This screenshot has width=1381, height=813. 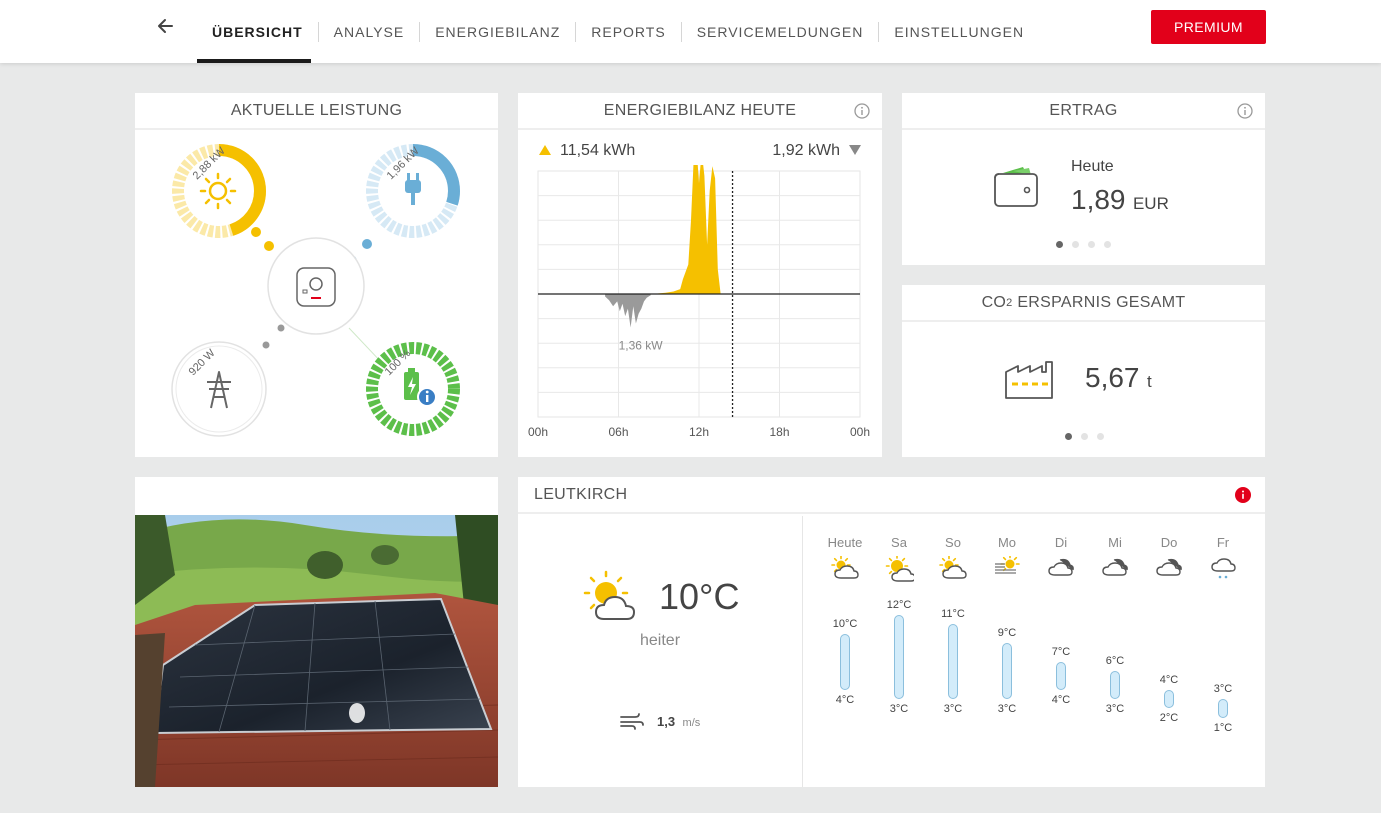 What do you see at coordinates (257, 32) in the screenshot?
I see `tab-uebersicht: ÜBERSICHT` at bounding box center [257, 32].